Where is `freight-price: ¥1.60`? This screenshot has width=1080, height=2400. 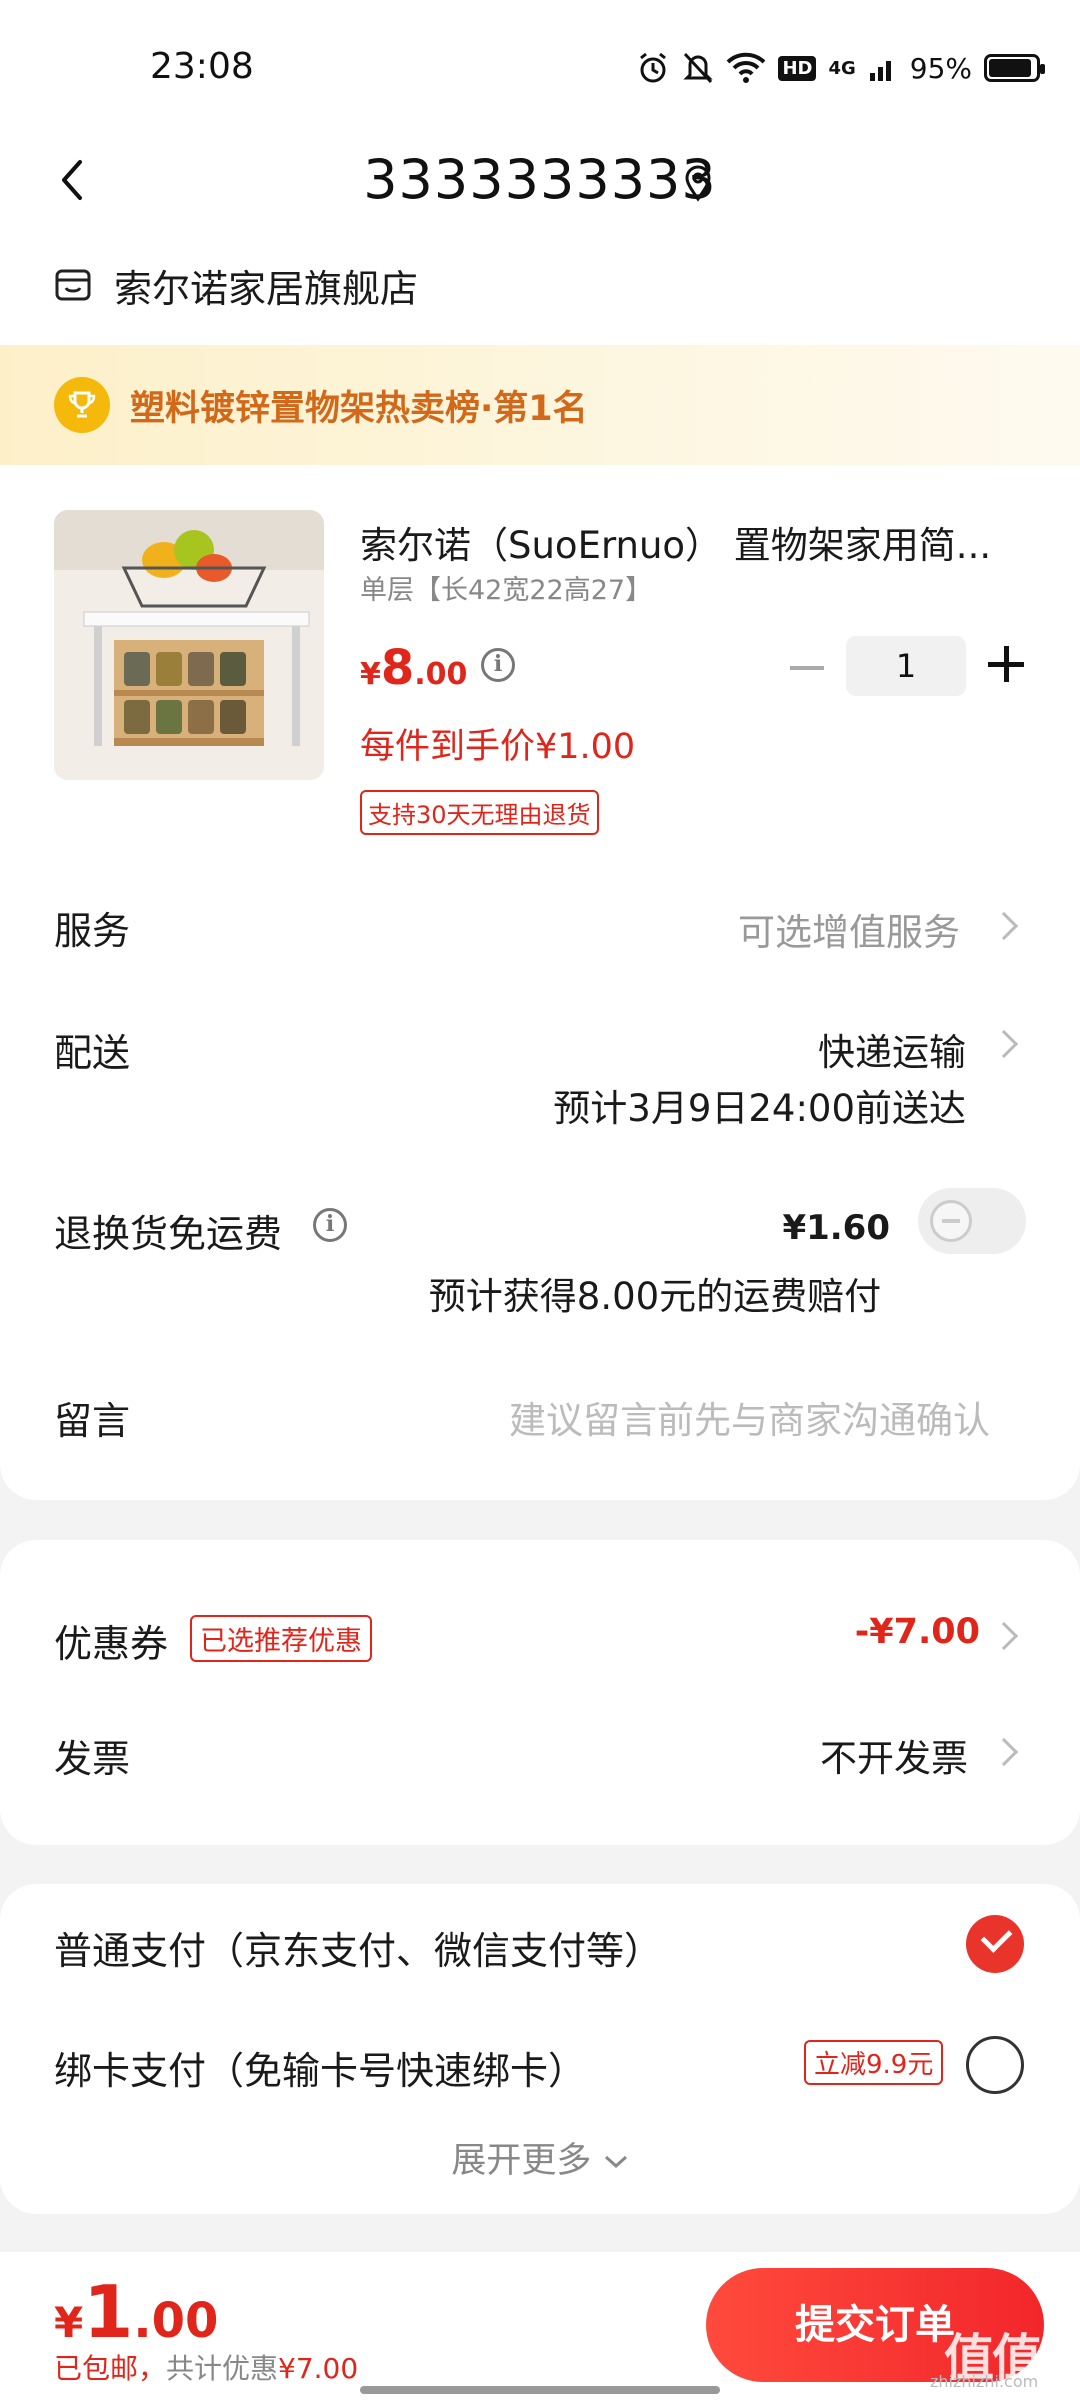 freight-price: ¥1.60 is located at coordinates (836, 1228).